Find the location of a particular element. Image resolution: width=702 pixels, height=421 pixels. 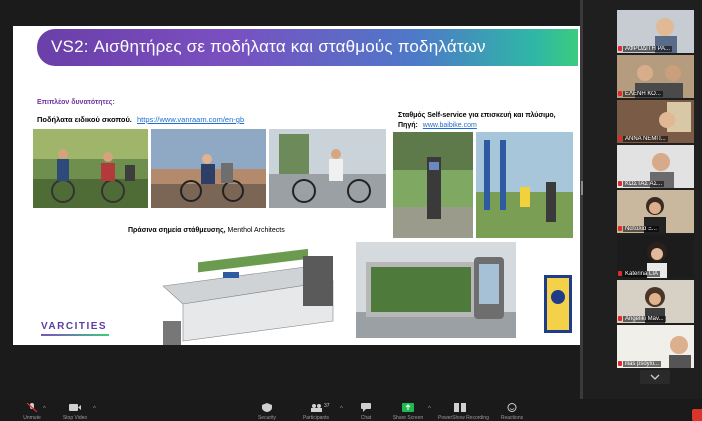

vanraam-link: https://www.vanraam.com/en-gb is located at coordinates (190, 119).